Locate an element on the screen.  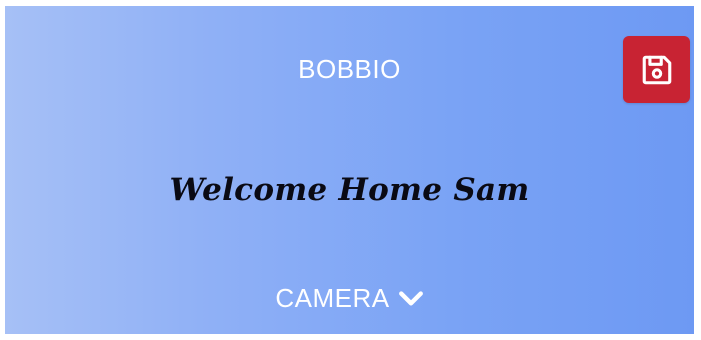
camera-label: CAMERA is located at coordinates (332, 298).